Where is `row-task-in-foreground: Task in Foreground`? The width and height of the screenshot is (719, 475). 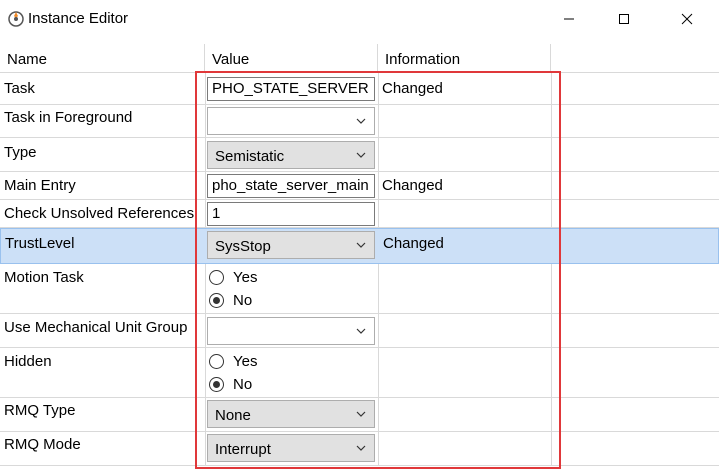 row-task-in-foreground: Task in Foreground is located at coordinates (359, 121).